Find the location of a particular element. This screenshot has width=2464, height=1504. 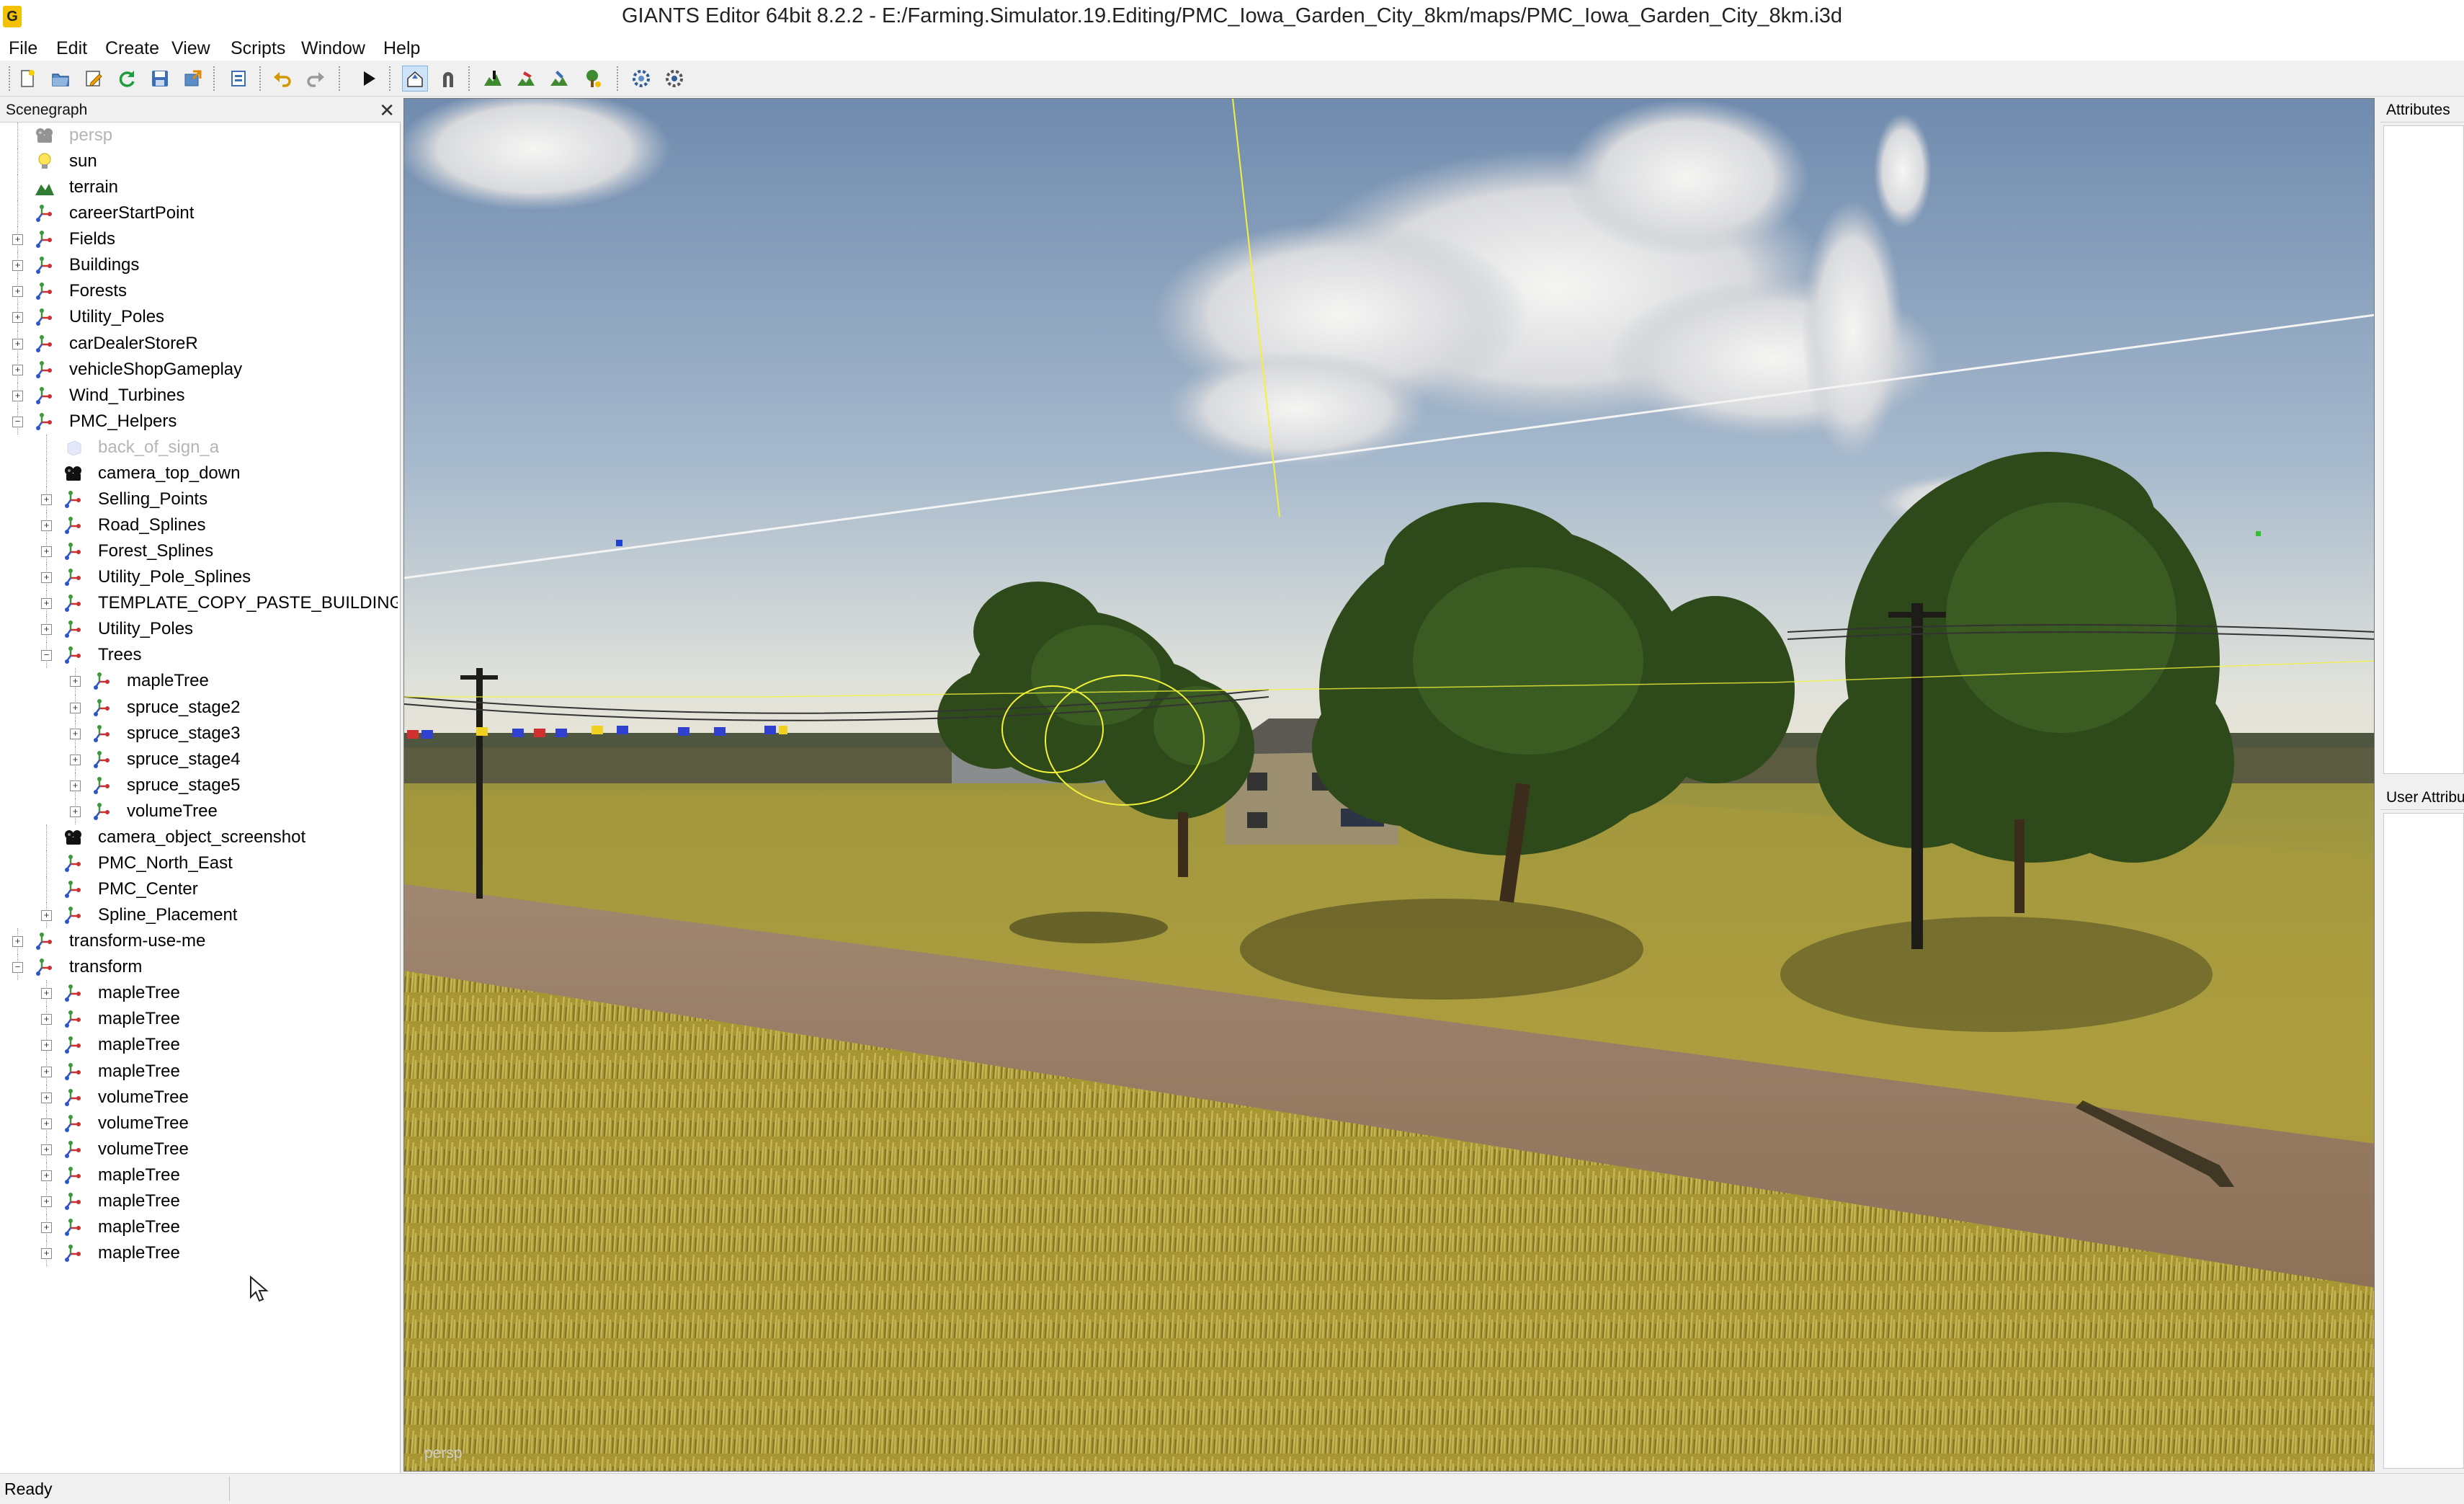

new-file-icon is located at coordinates (27, 79).